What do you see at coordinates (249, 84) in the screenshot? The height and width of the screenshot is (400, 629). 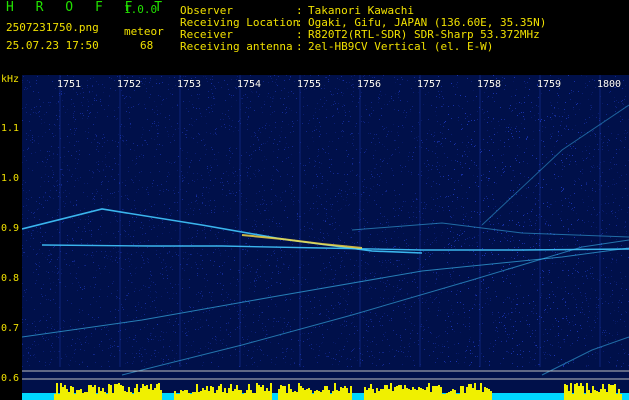 I see `x-tick-label: 1754` at bounding box center [249, 84].